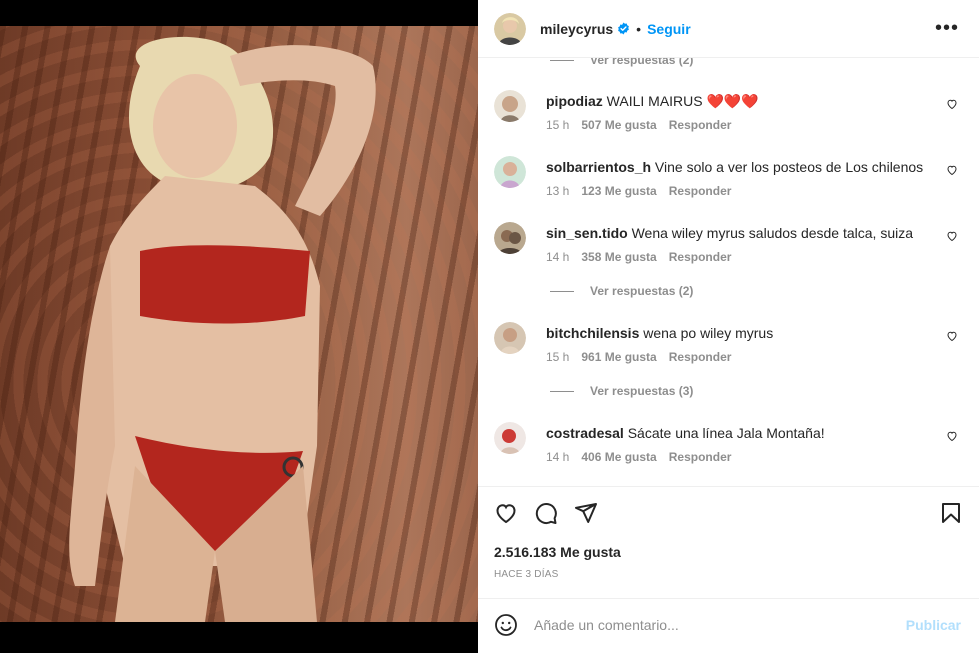  Describe the element at coordinates (669, 29) in the screenshot. I see `follow-button: Seguir` at that location.